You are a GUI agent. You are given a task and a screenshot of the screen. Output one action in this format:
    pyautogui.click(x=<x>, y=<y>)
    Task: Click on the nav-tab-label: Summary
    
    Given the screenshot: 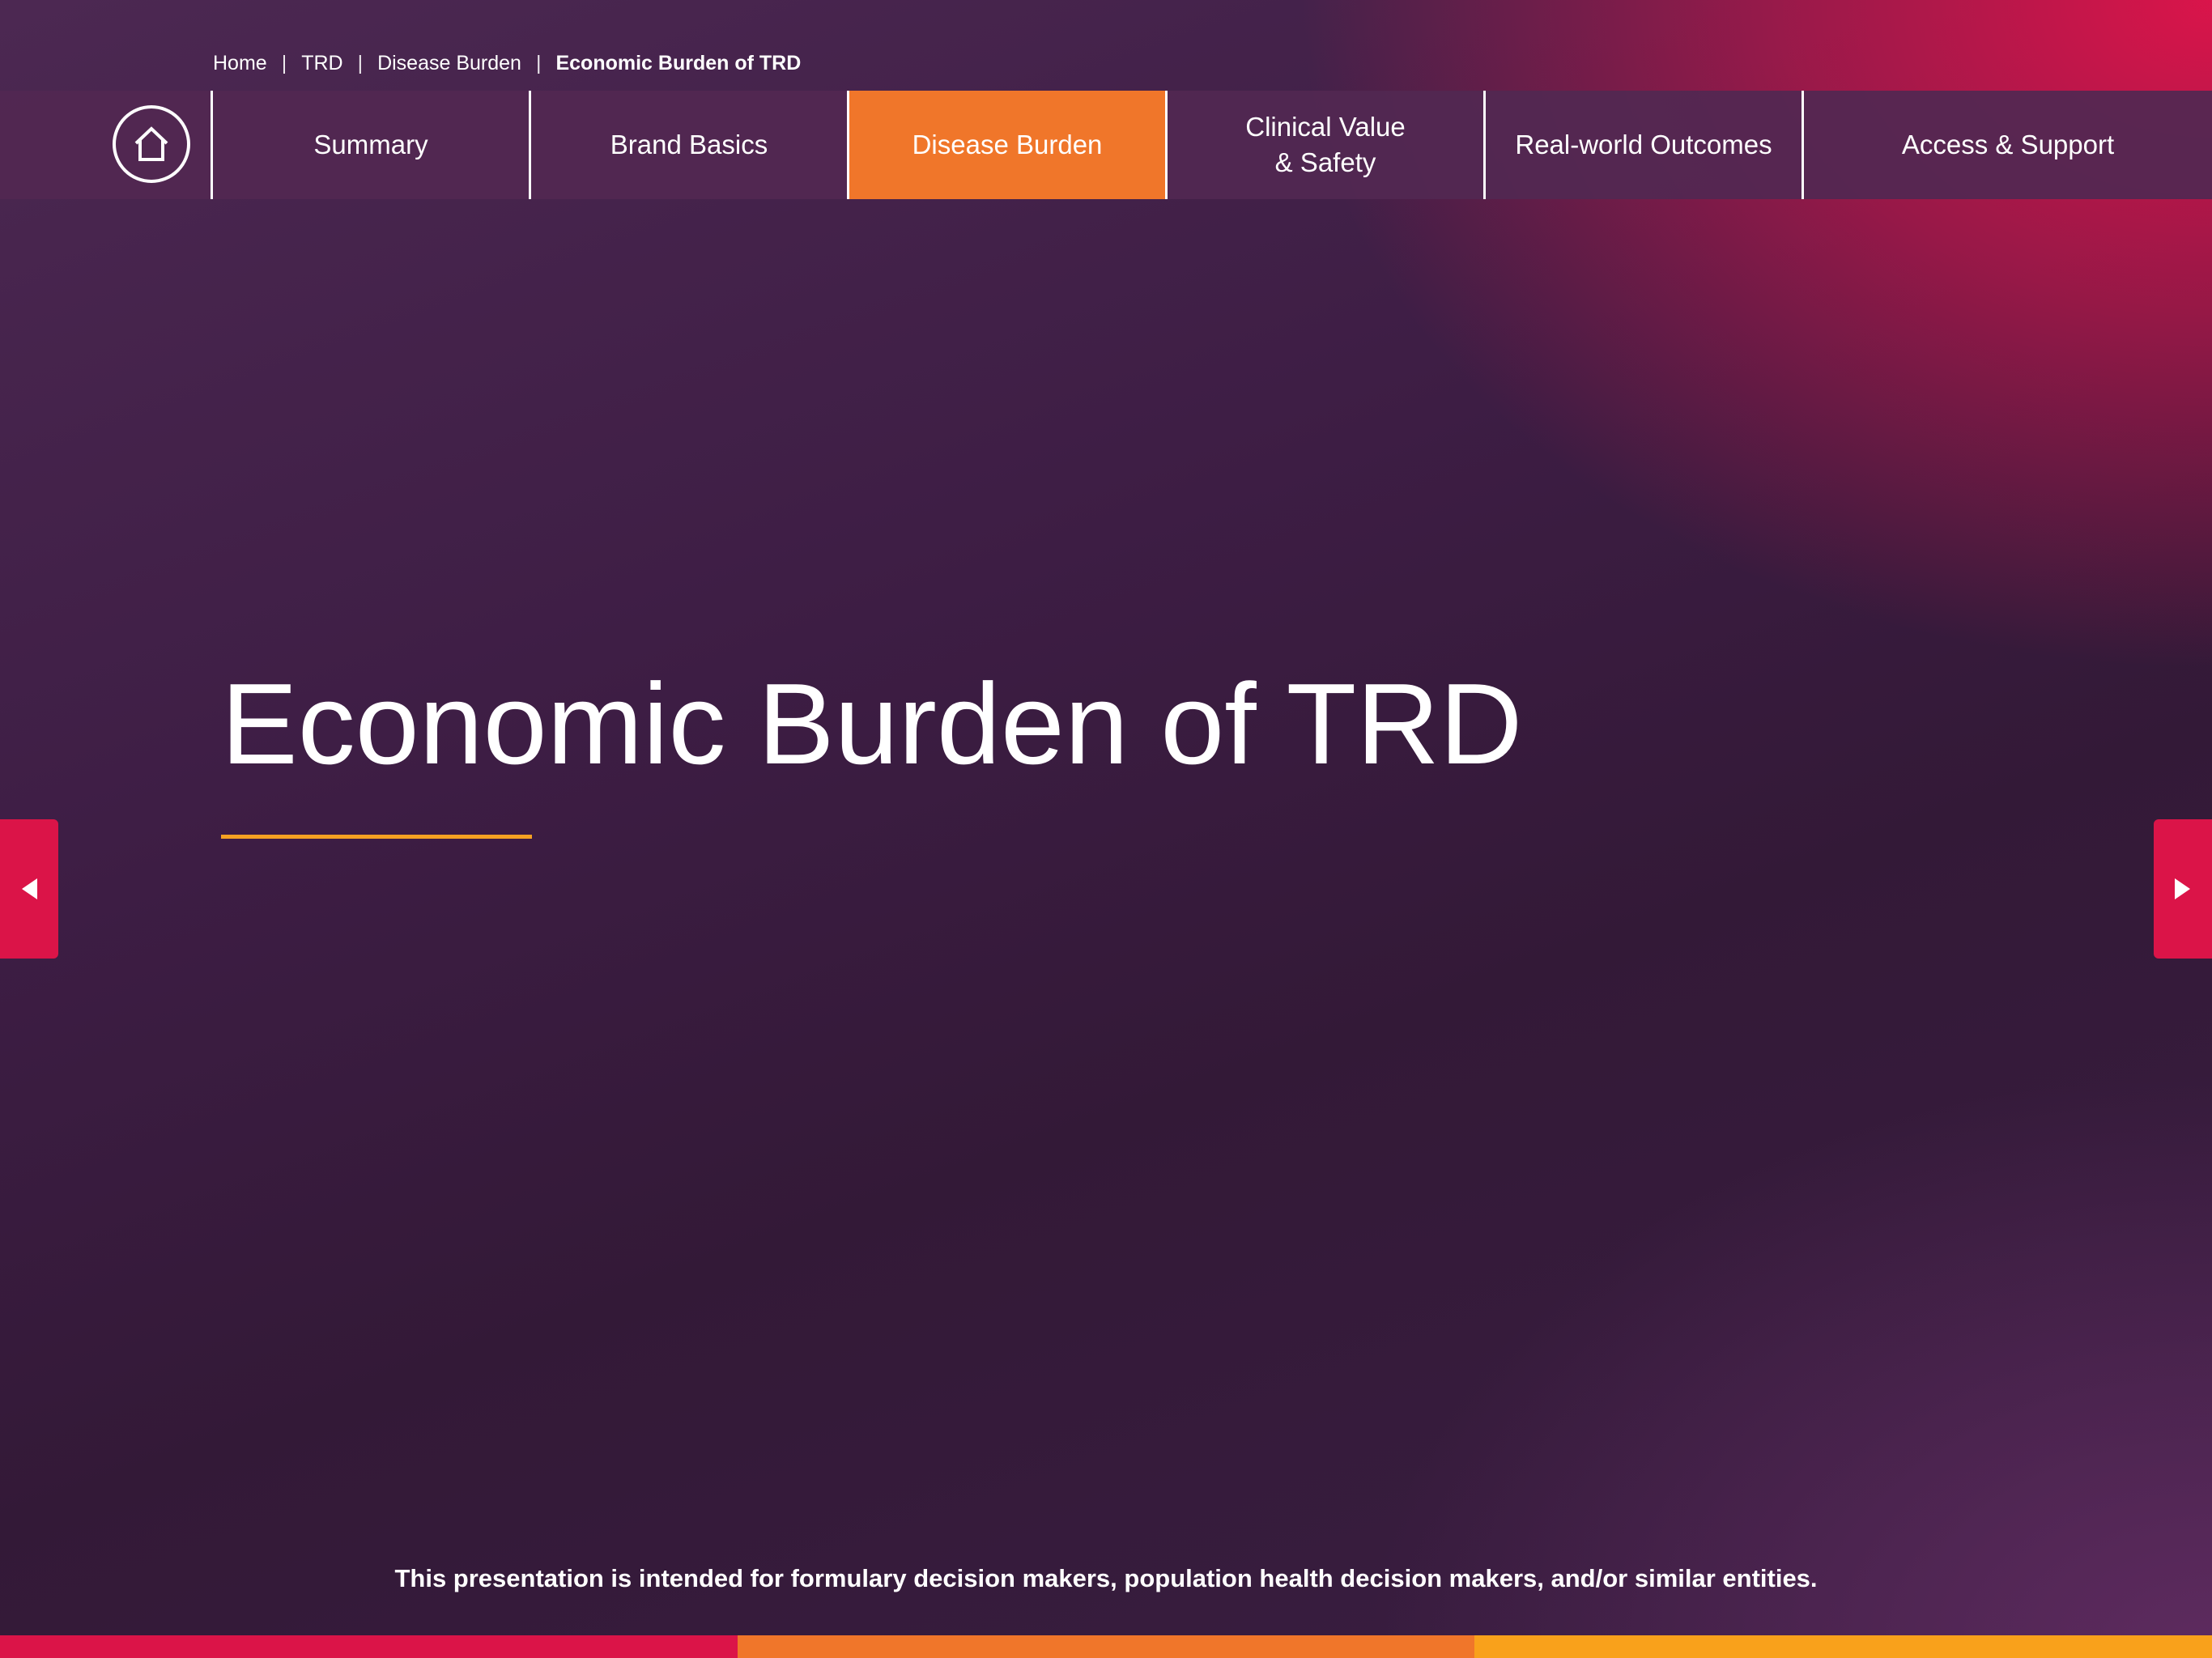 What is the action you would take?
    pyautogui.click(x=370, y=144)
    